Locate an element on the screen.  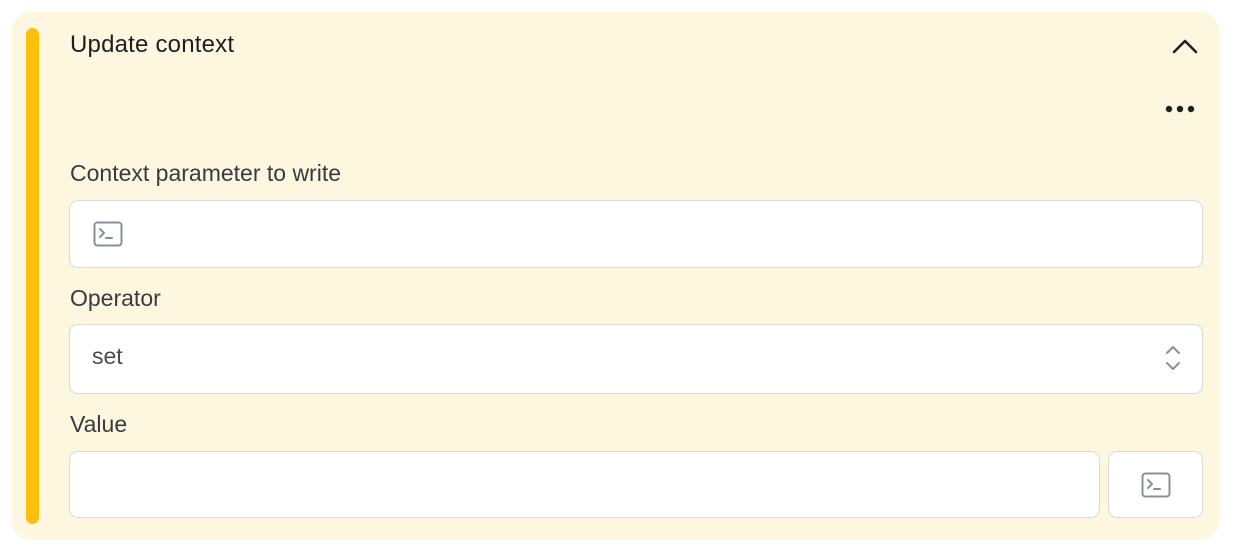
context-param-label: Context parameter to write is located at coordinates (206, 173).